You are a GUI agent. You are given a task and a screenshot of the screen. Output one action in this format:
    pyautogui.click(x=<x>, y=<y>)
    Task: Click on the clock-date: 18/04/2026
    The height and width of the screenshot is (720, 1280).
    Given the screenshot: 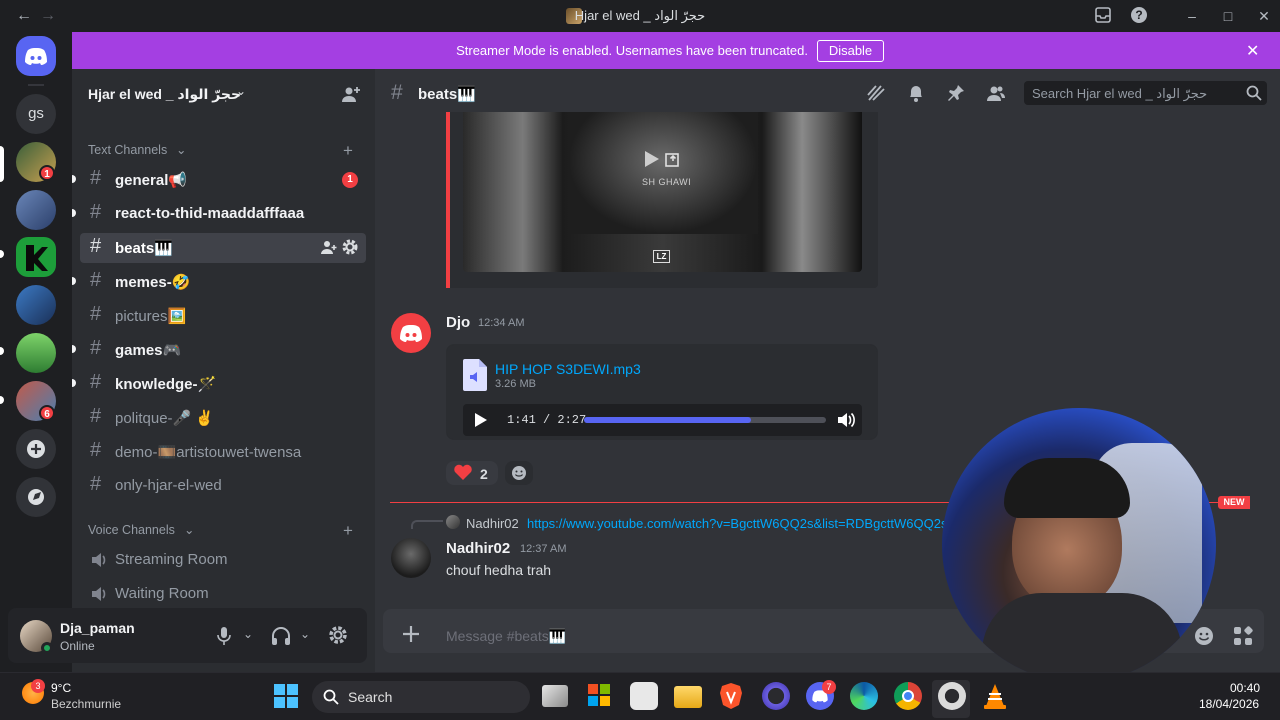 What is the action you would take?
    pyautogui.click(x=1229, y=704)
    